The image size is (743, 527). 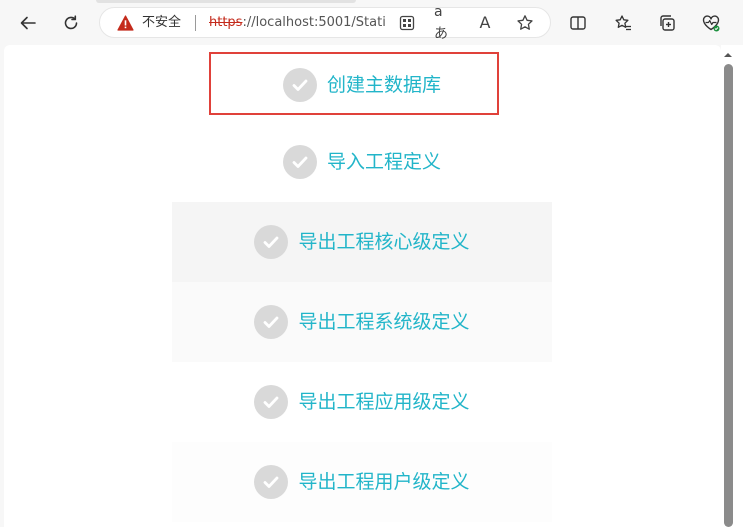 I want to click on refresh-button, so click(x=71, y=23).